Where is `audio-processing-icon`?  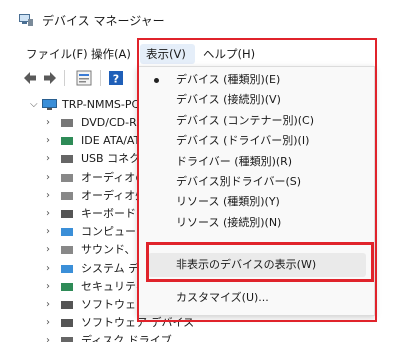
audio-processing-icon is located at coordinates (67, 195).